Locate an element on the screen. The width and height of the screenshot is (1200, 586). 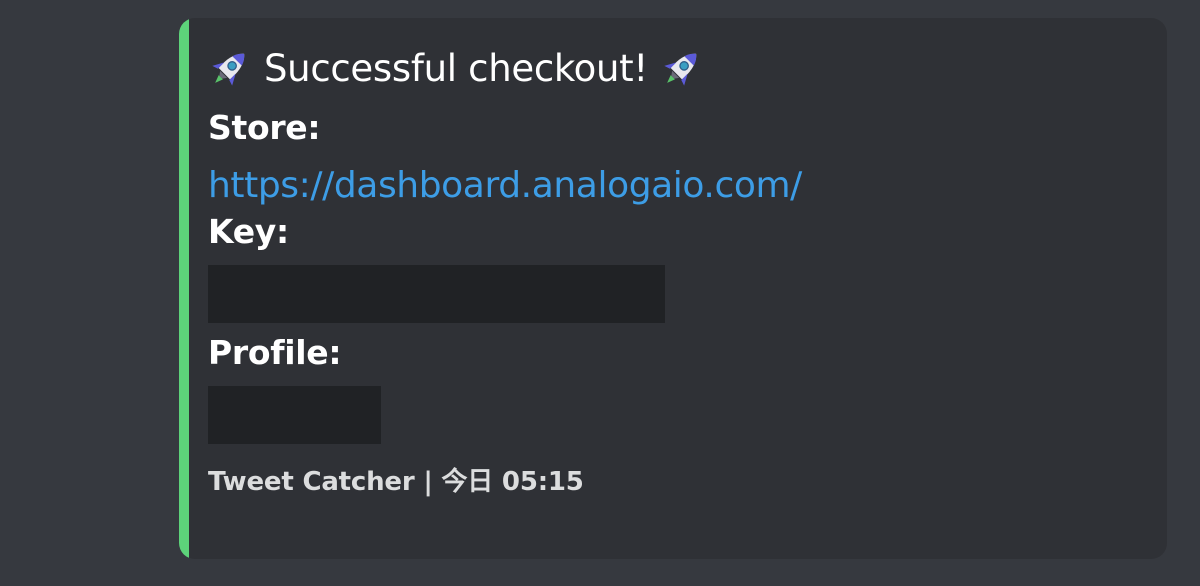
embed-title: Successful checkout! is located at coordinates (677, 68).